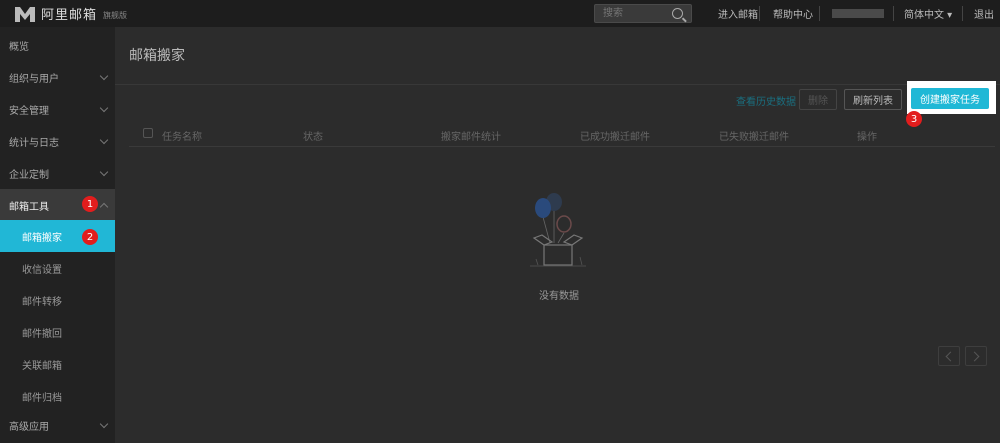  What do you see at coordinates (631, 13) in the screenshot?
I see `search-input` at bounding box center [631, 13].